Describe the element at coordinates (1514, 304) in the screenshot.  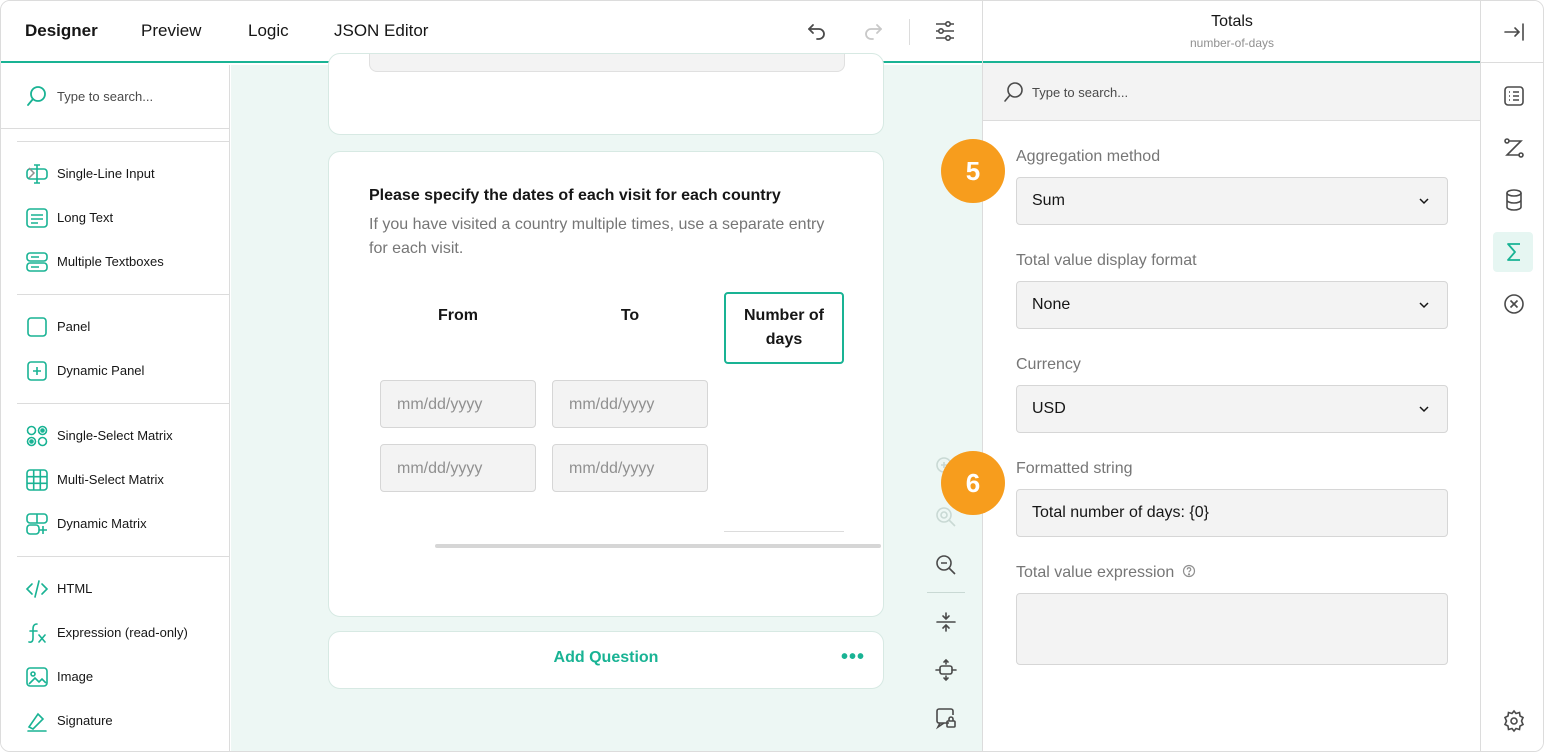
I see `validation-close-circle-icon` at that location.